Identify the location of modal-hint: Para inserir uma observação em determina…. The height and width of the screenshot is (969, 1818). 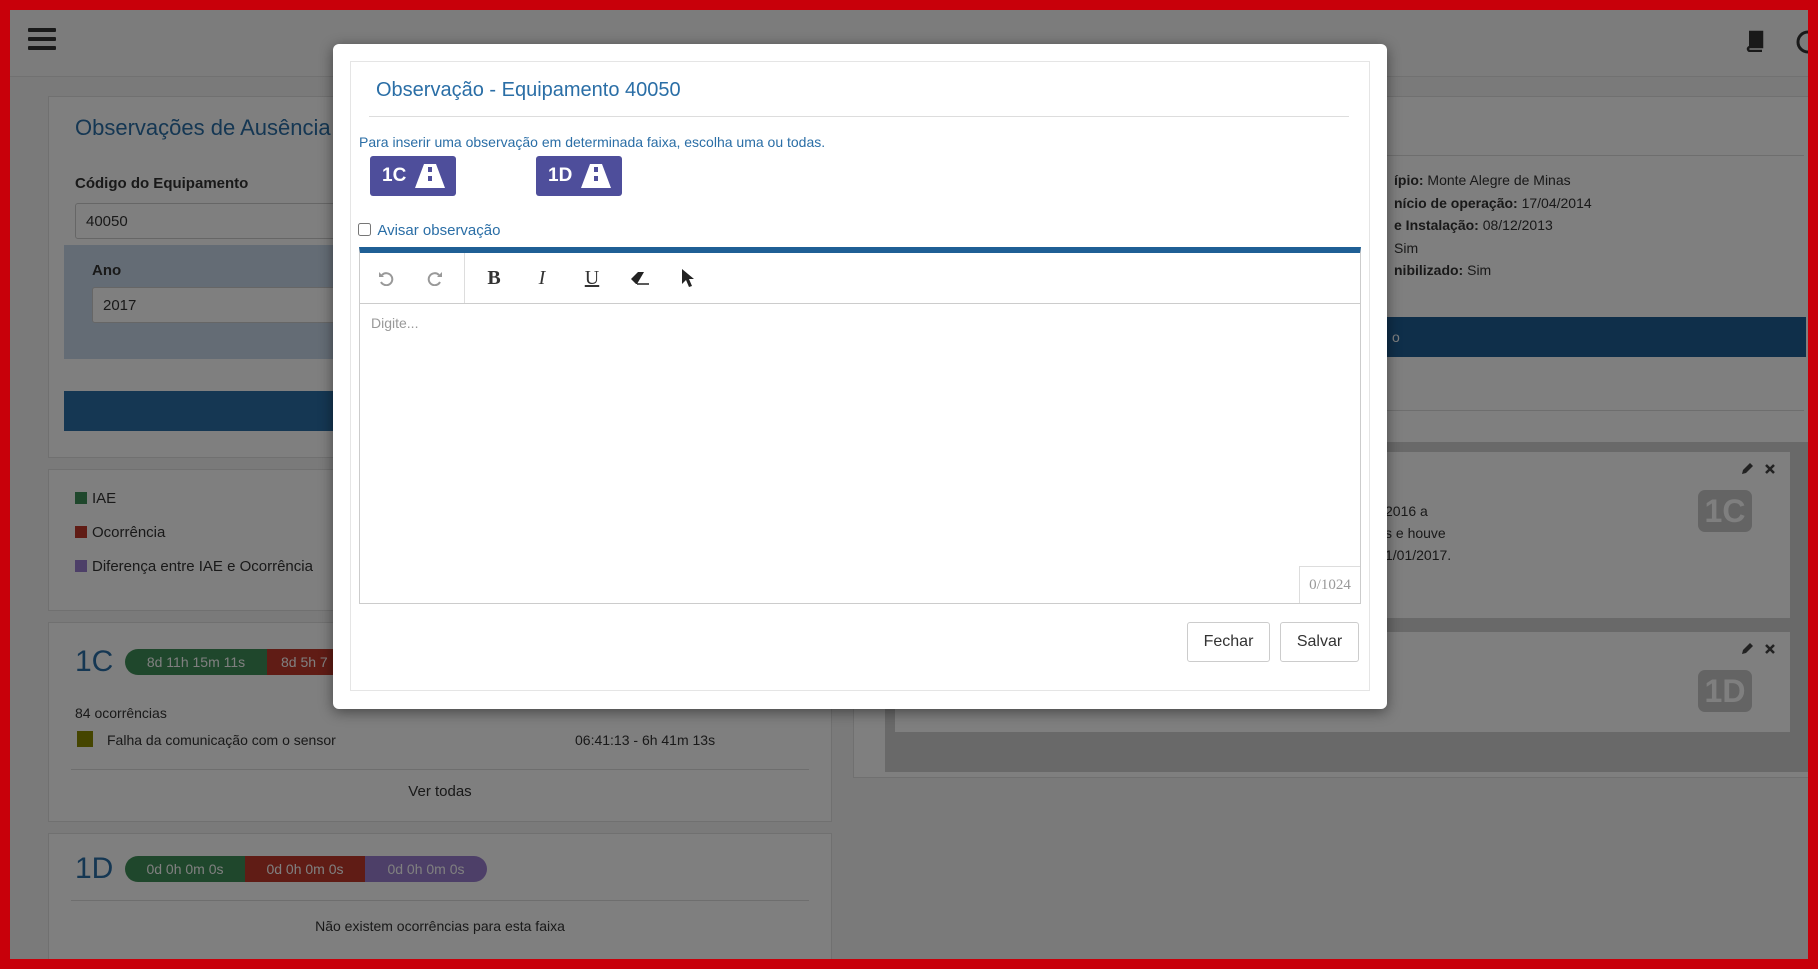
(592, 142).